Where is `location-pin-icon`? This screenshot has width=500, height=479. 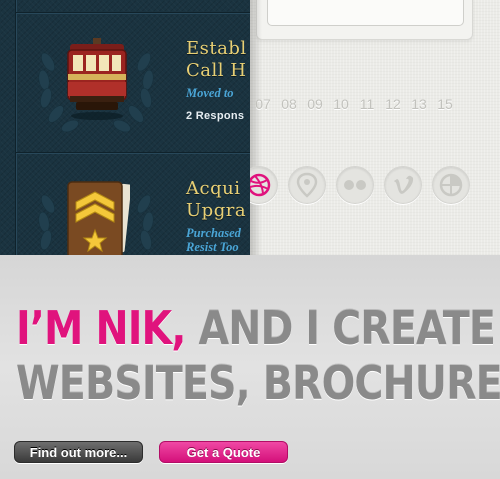 location-pin-icon is located at coordinates (307, 185).